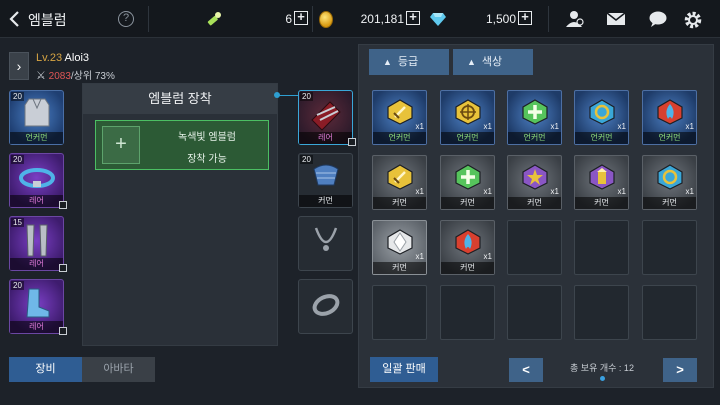  I want to click on player-level: Lv.23 Aloi3, so click(62, 58).